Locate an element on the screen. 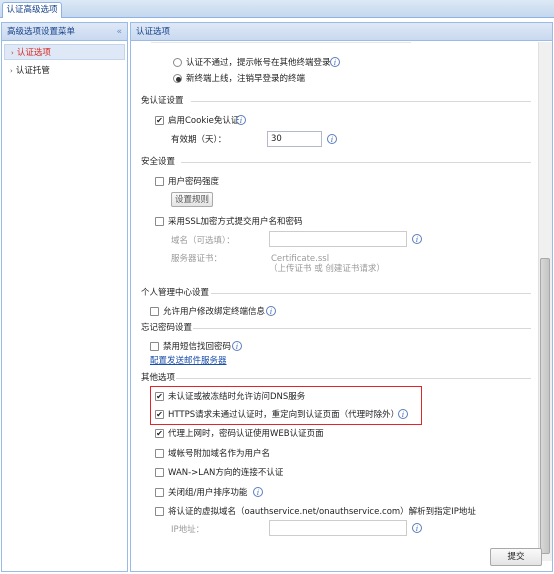 This screenshot has width=554, height=574. right-panel-title: 认证选项 is located at coordinates (153, 32).